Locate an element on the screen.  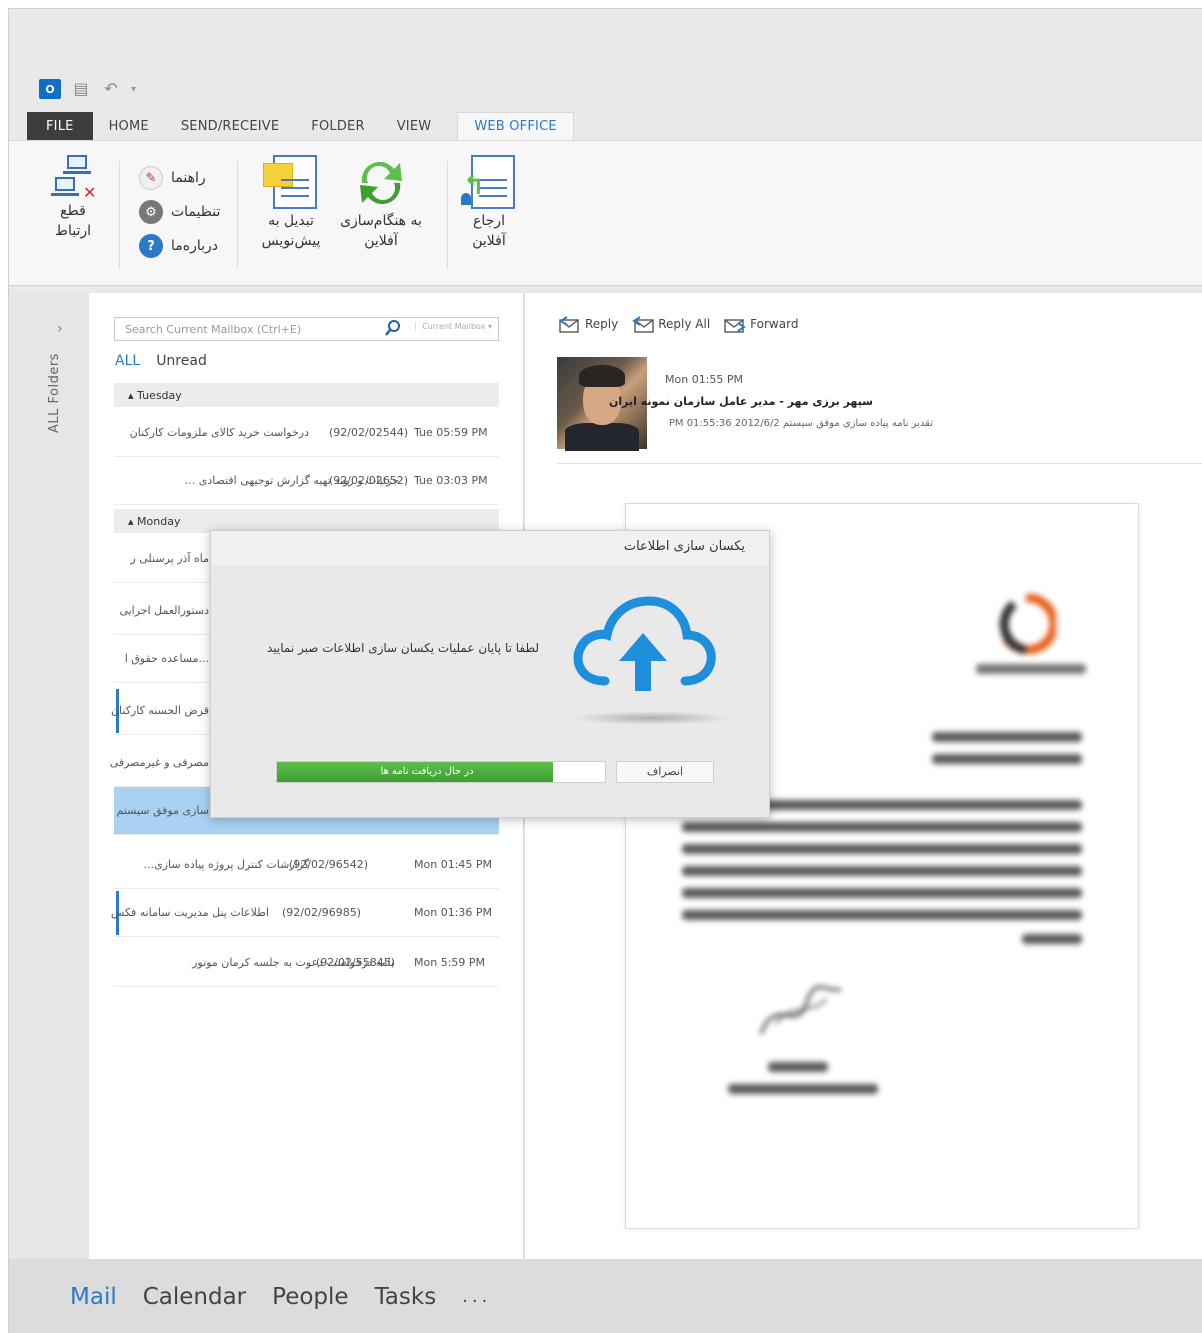
settings-button: ⚙ تنظیمات is located at coordinates (179, 212).